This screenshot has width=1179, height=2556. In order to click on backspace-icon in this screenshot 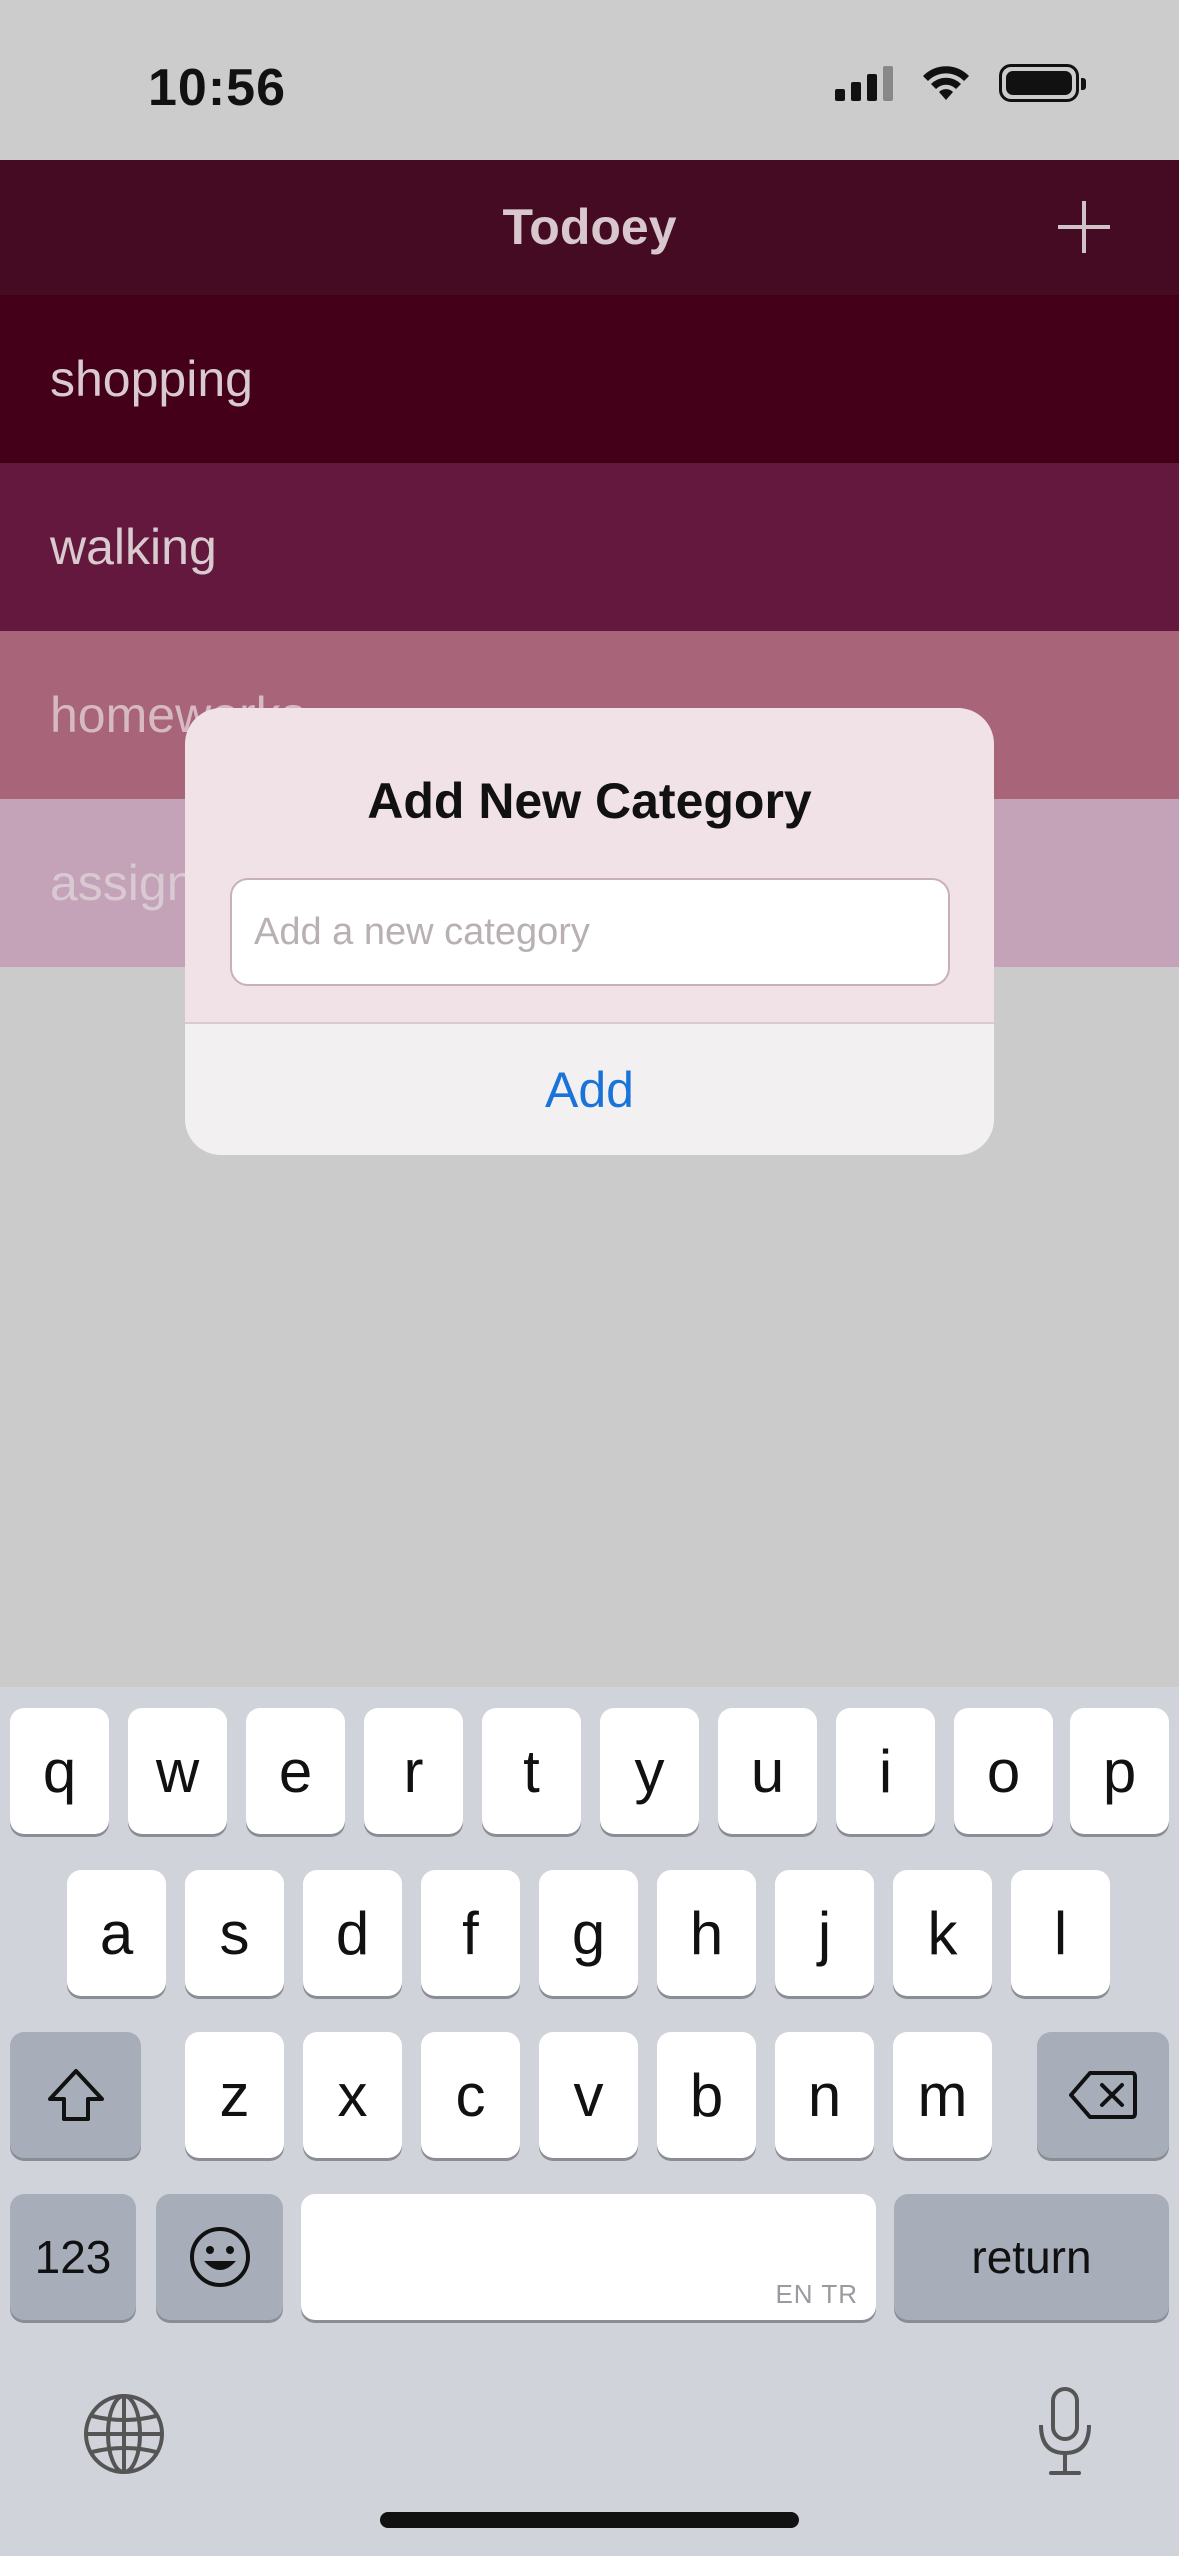, I will do `click(1103, 2095)`.